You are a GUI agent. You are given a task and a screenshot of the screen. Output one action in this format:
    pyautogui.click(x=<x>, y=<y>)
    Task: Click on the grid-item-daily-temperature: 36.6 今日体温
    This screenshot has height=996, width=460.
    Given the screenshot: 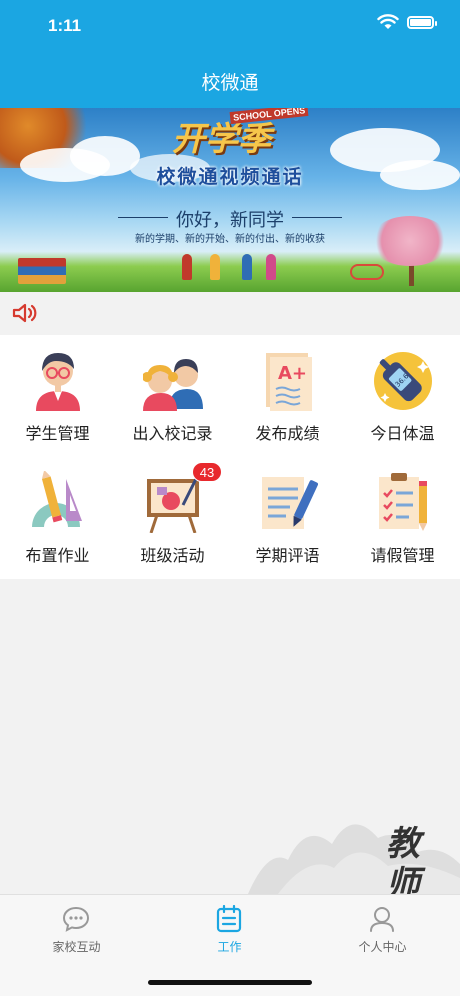 What is the action you would take?
    pyautogui.click(x=402, y=396)
    